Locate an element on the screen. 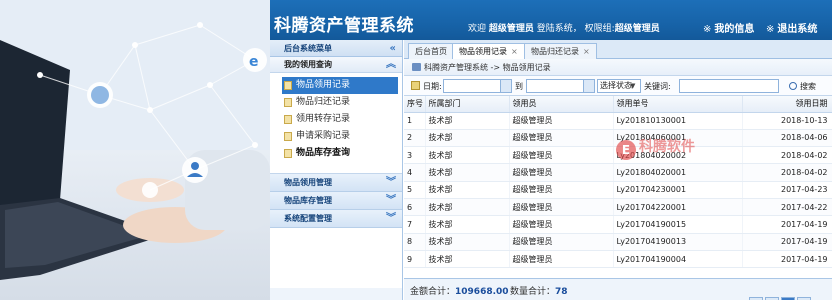  table-cell: 8 is located at coordinates (415, 242).